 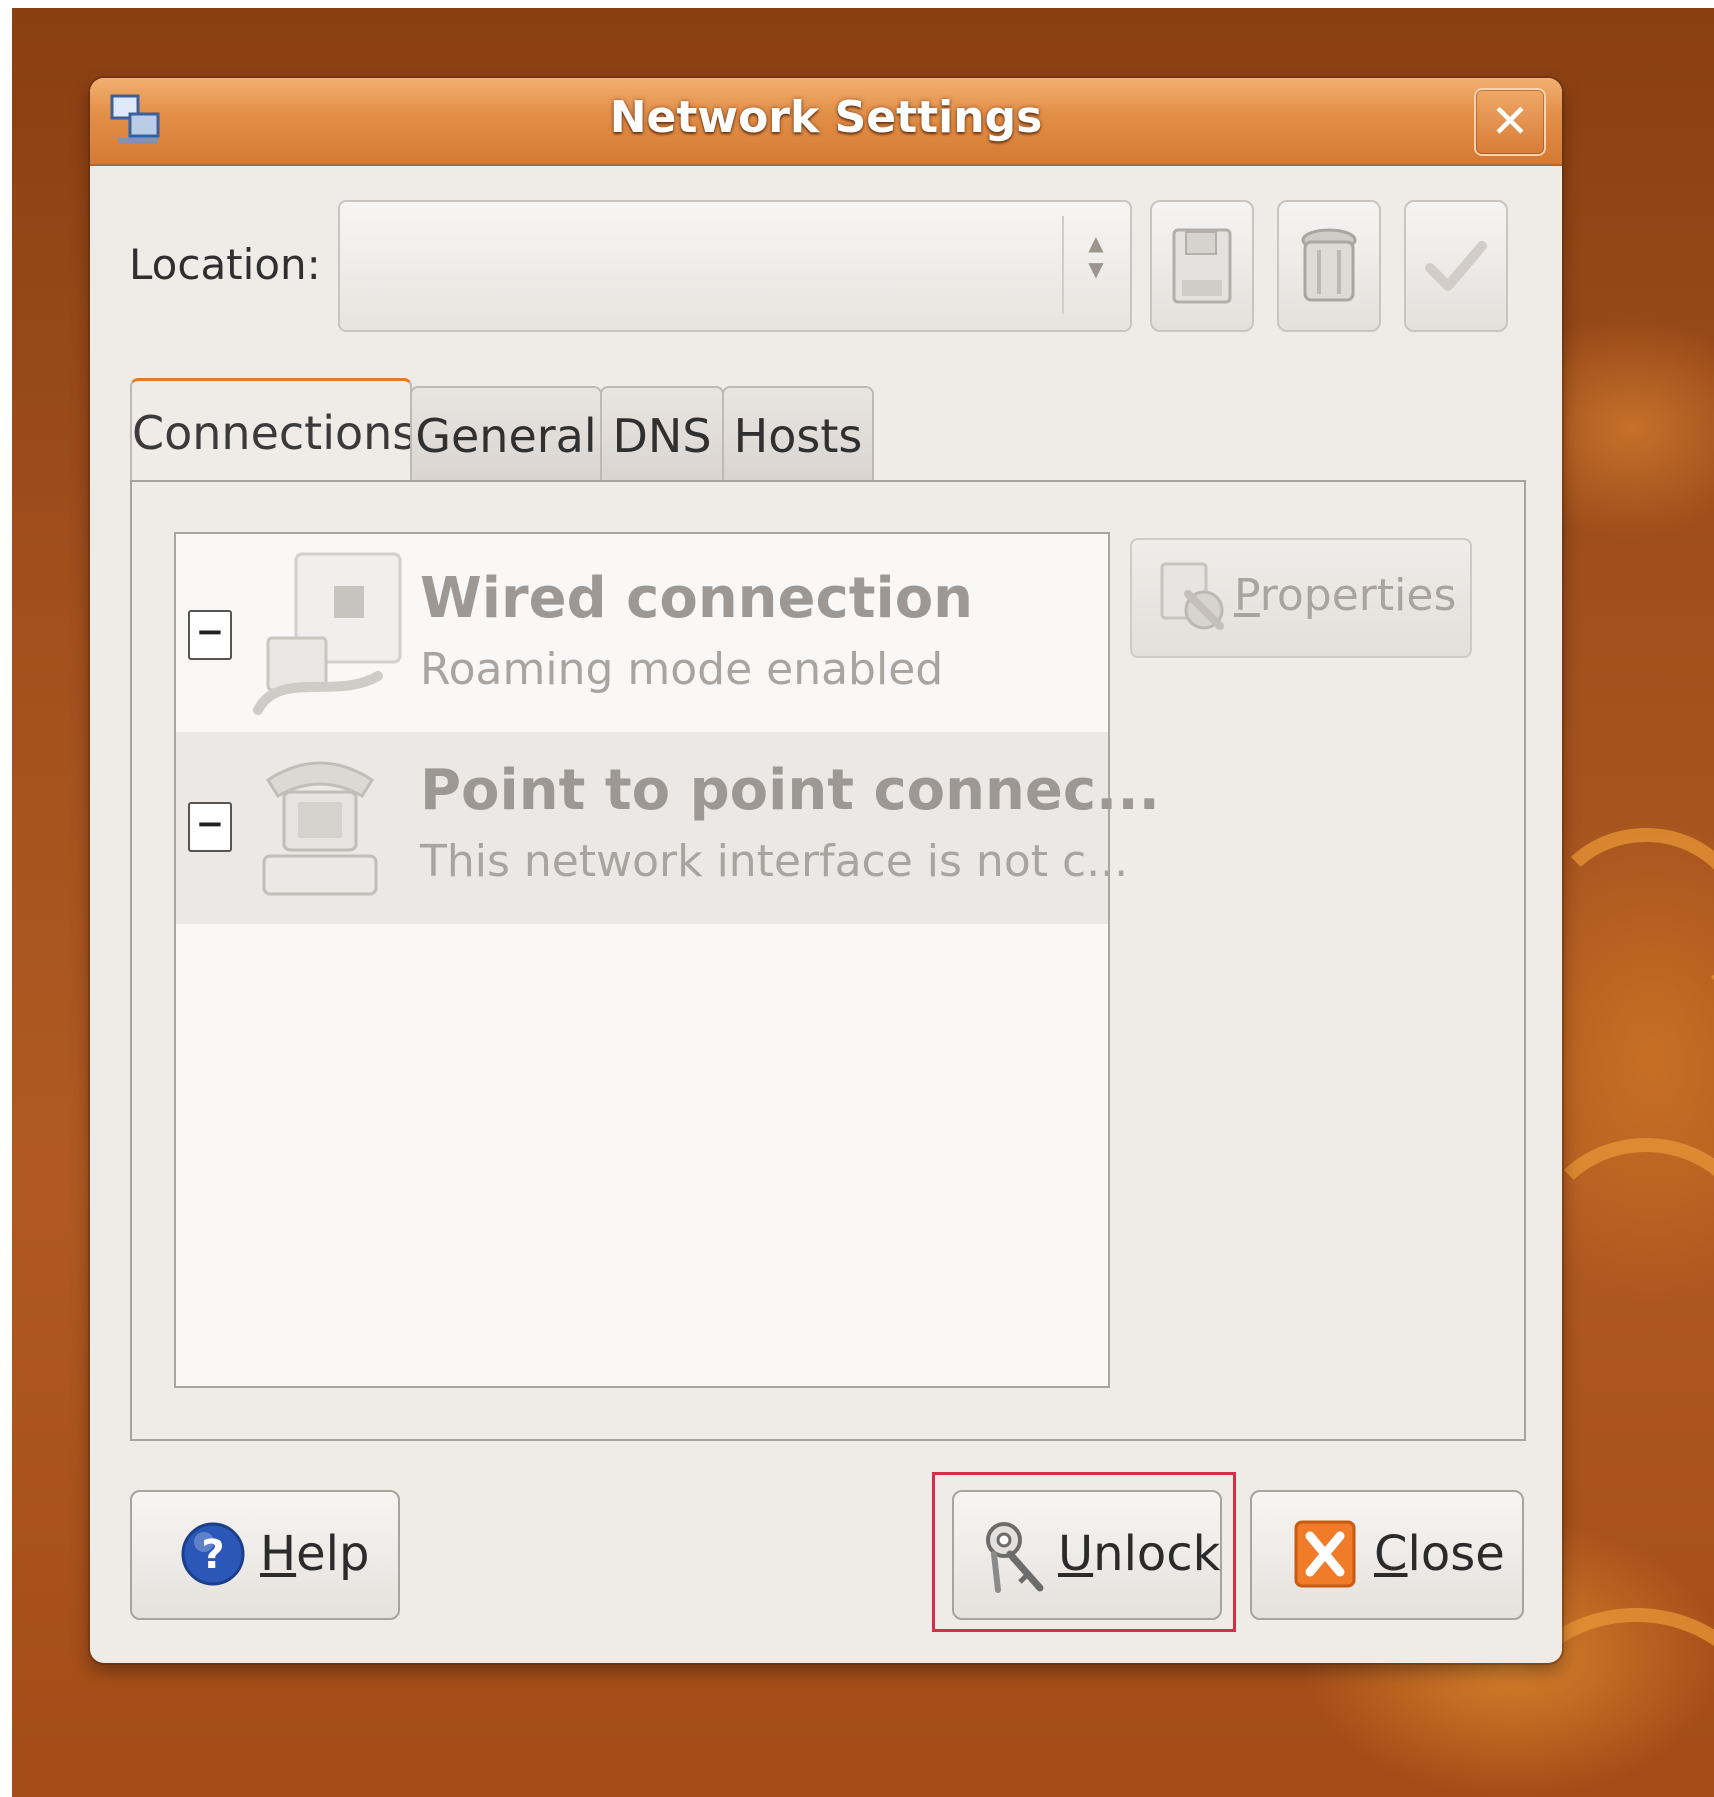 What do you see at coordinates (1192, 596) in the screenshot?
I see `properties-icon` at bounding box center [1192, 596].